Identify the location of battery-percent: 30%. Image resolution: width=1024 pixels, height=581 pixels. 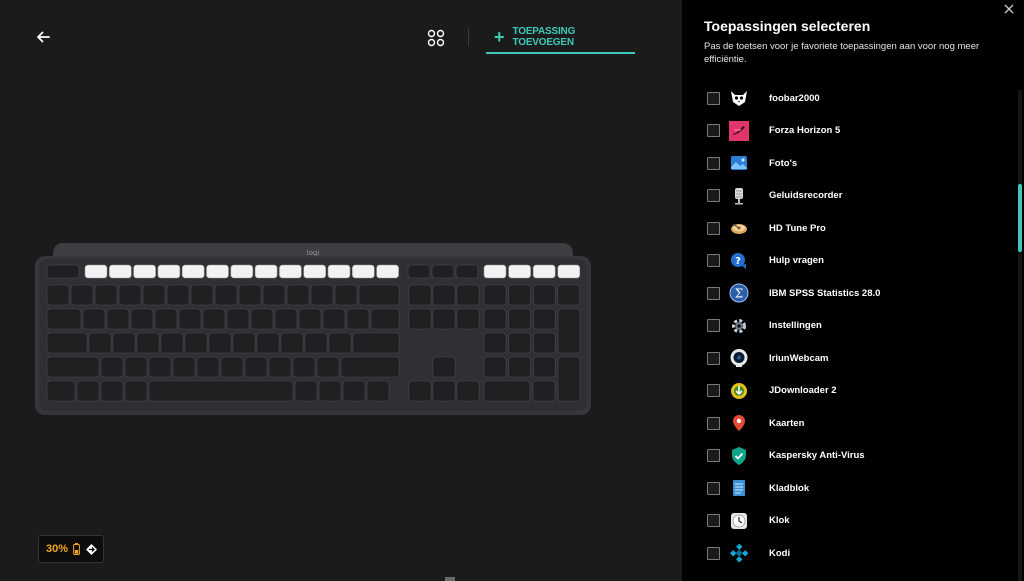
(57, 549).